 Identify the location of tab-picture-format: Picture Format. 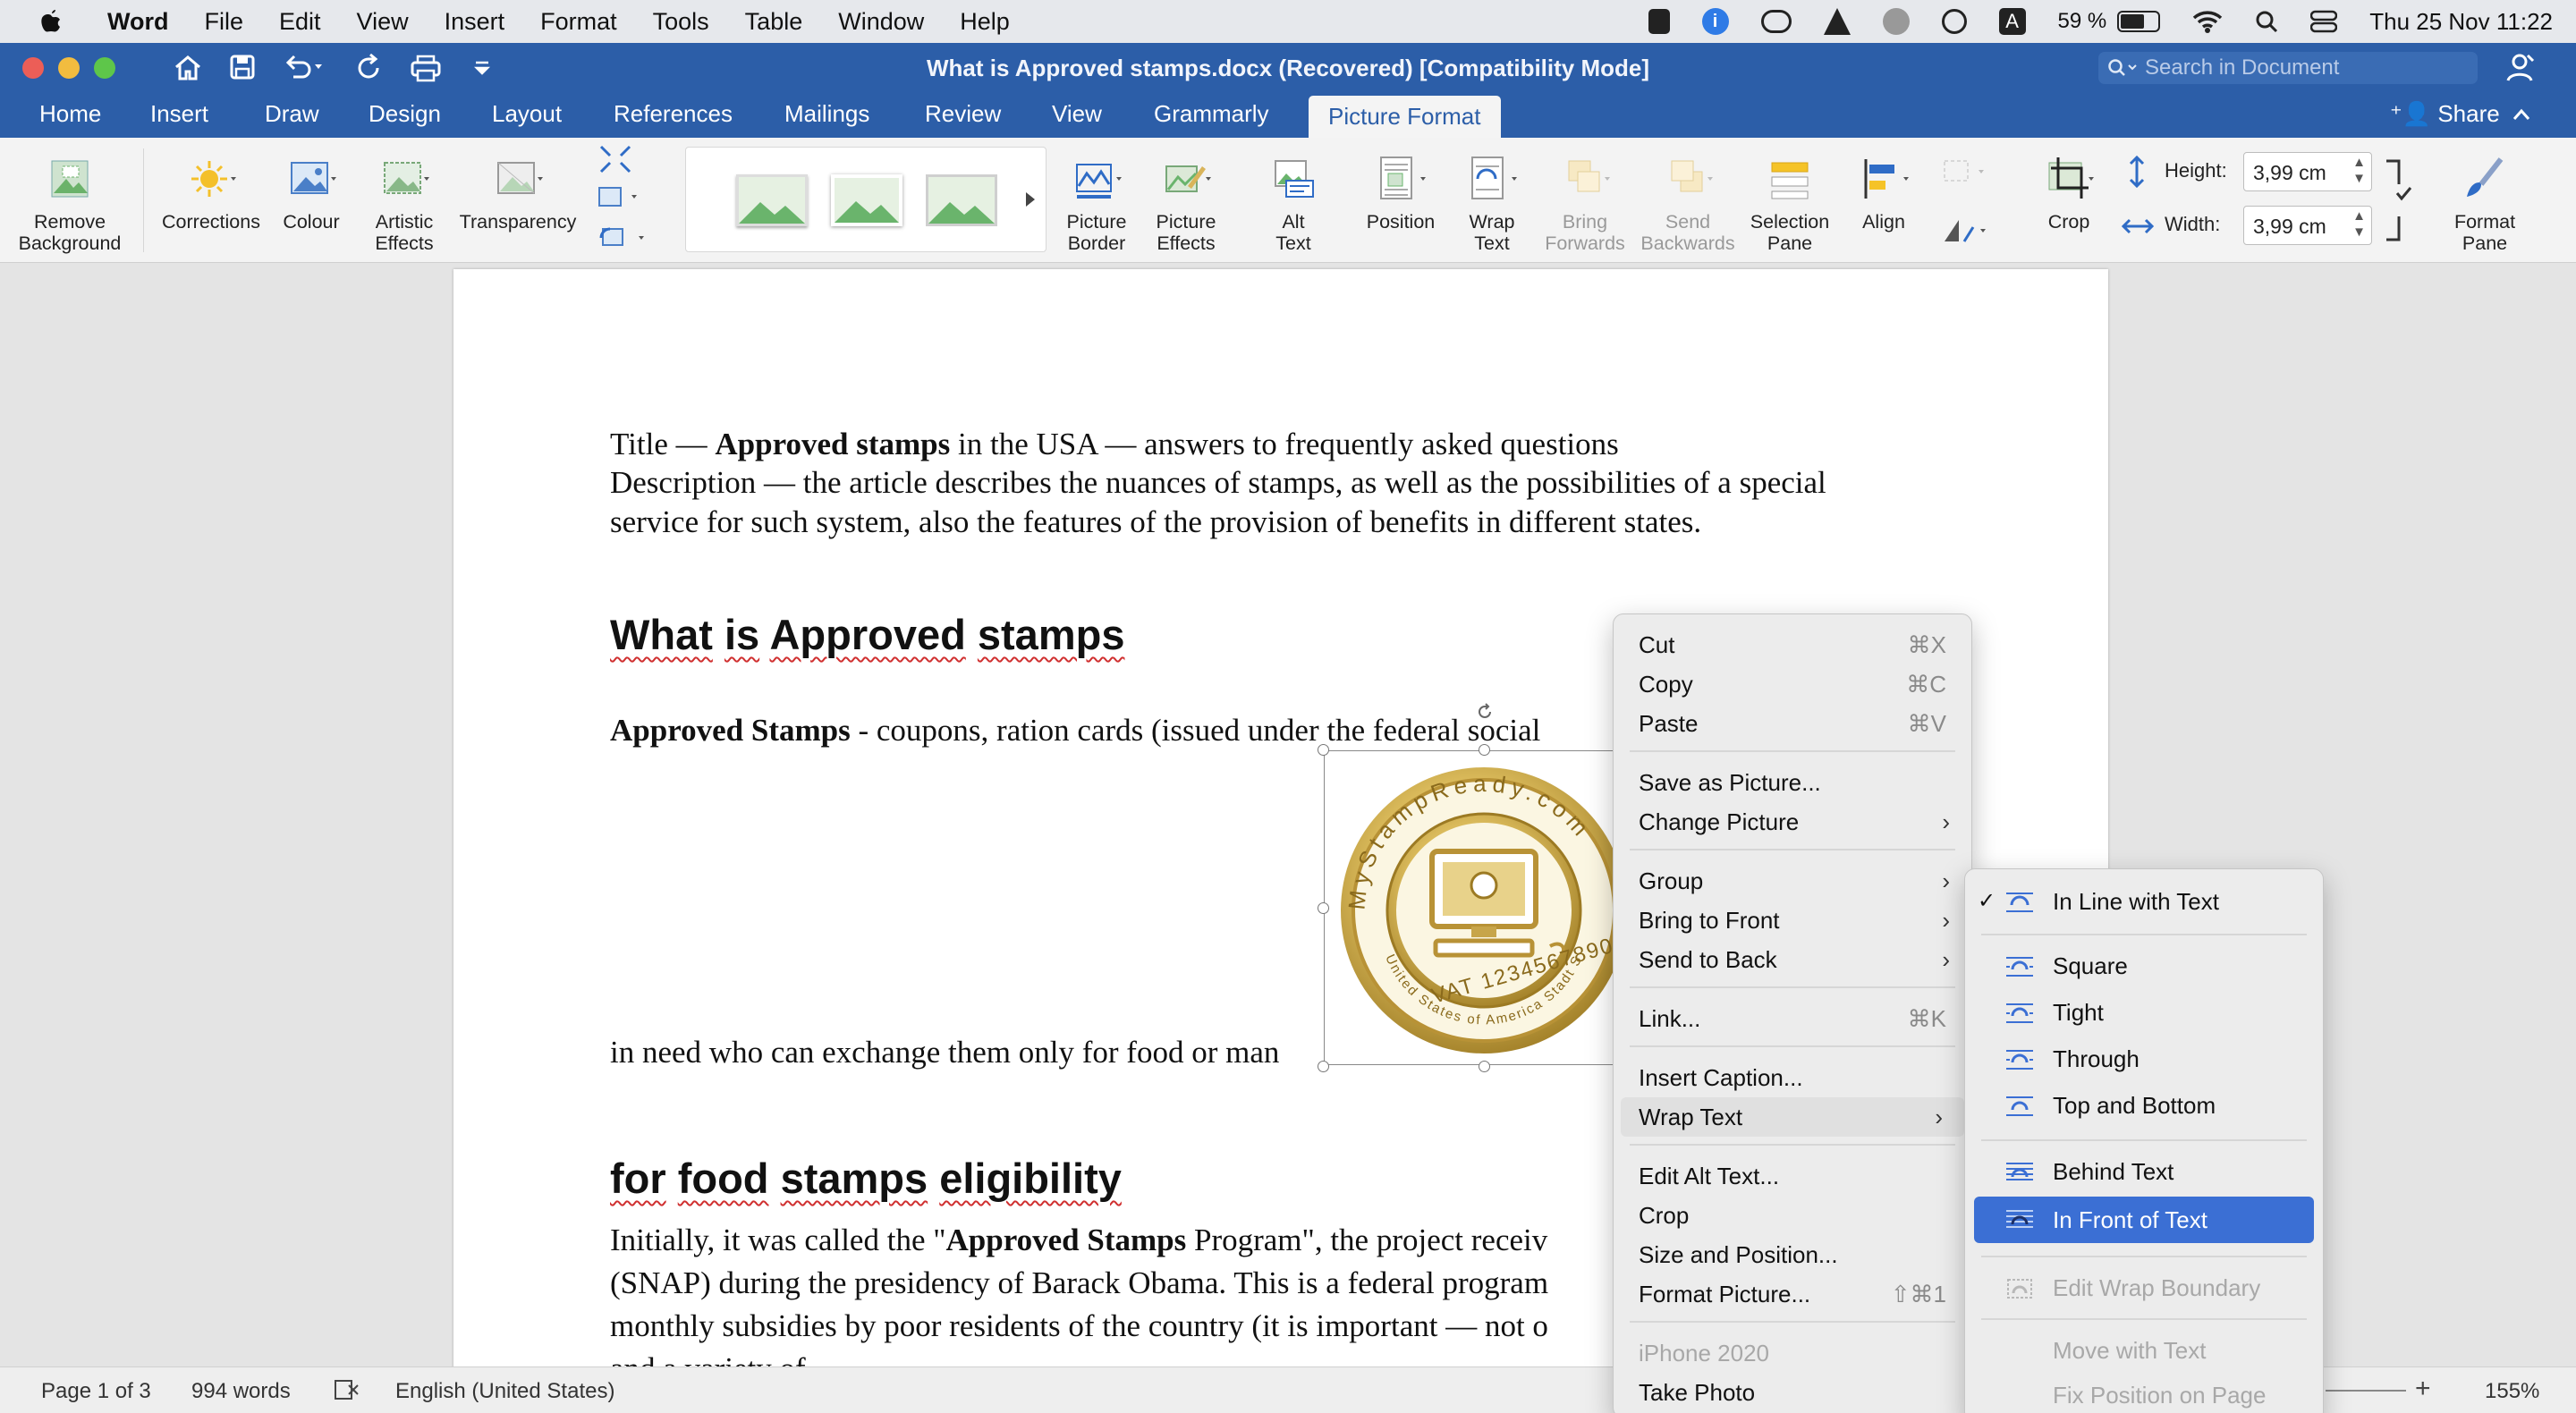
(1405, 117).